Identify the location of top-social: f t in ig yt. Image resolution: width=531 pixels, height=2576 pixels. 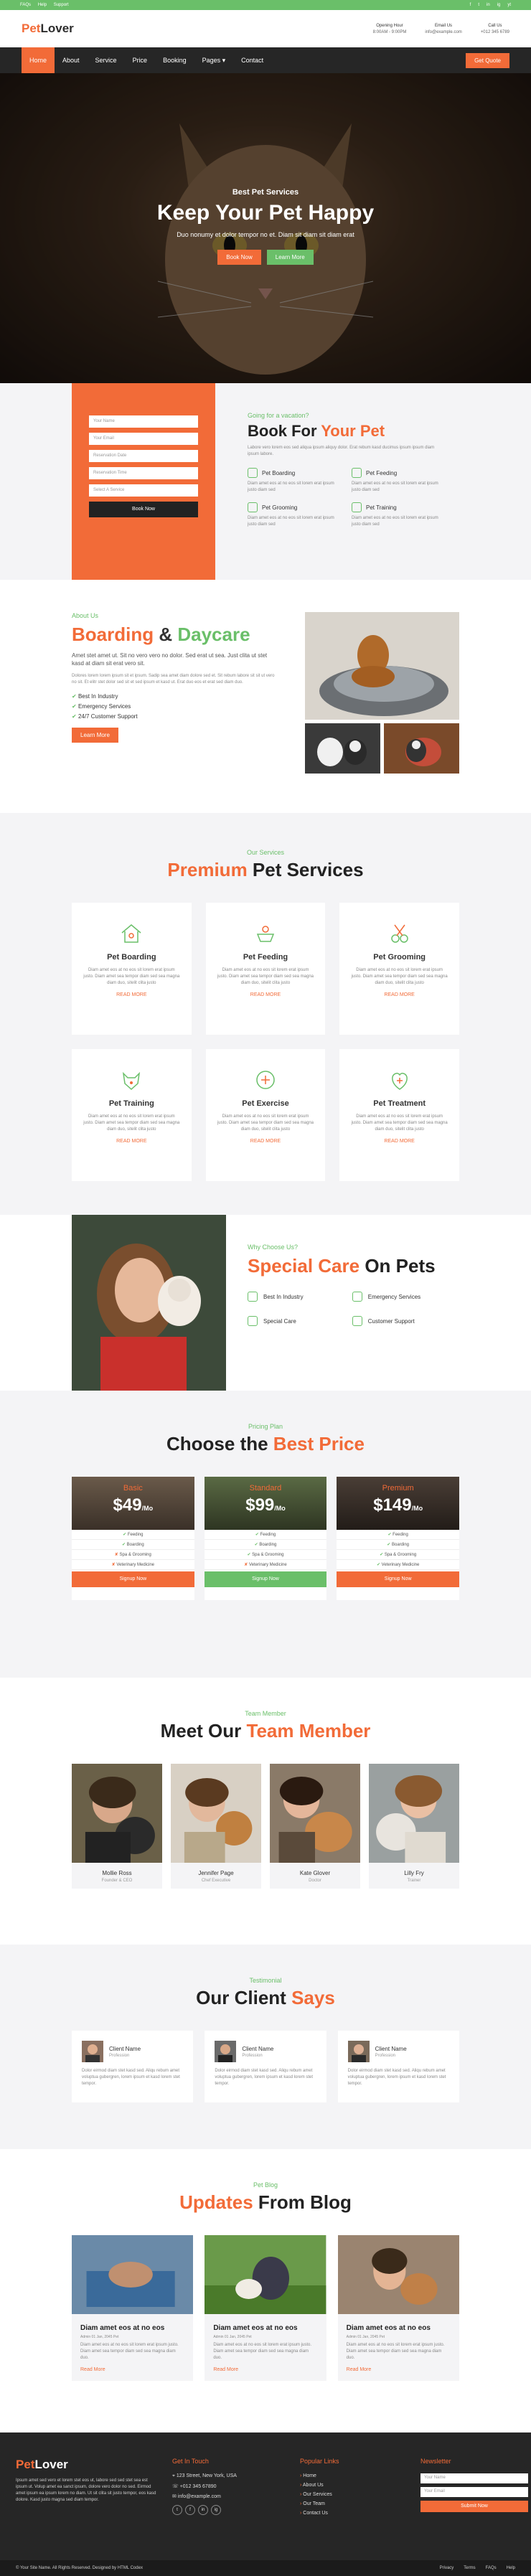
(491, 5).